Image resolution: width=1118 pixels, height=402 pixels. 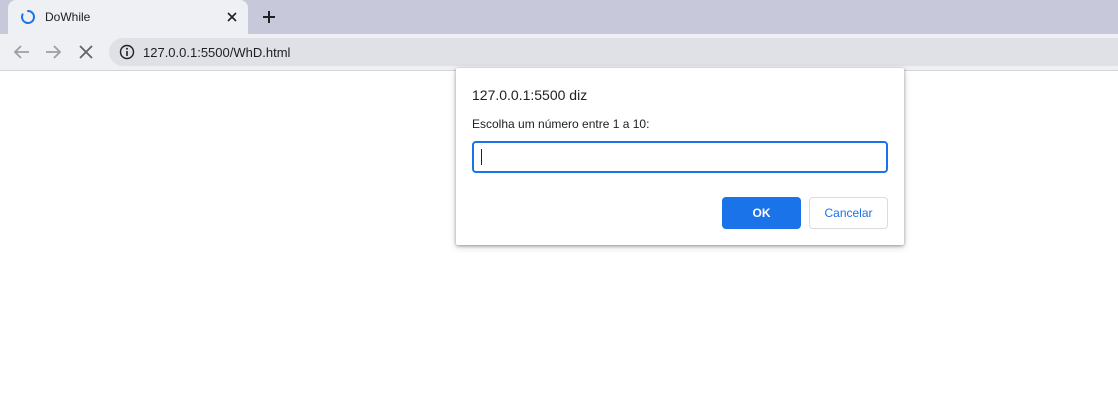 I want to click on plus-icon, so click(x=269, y=17).